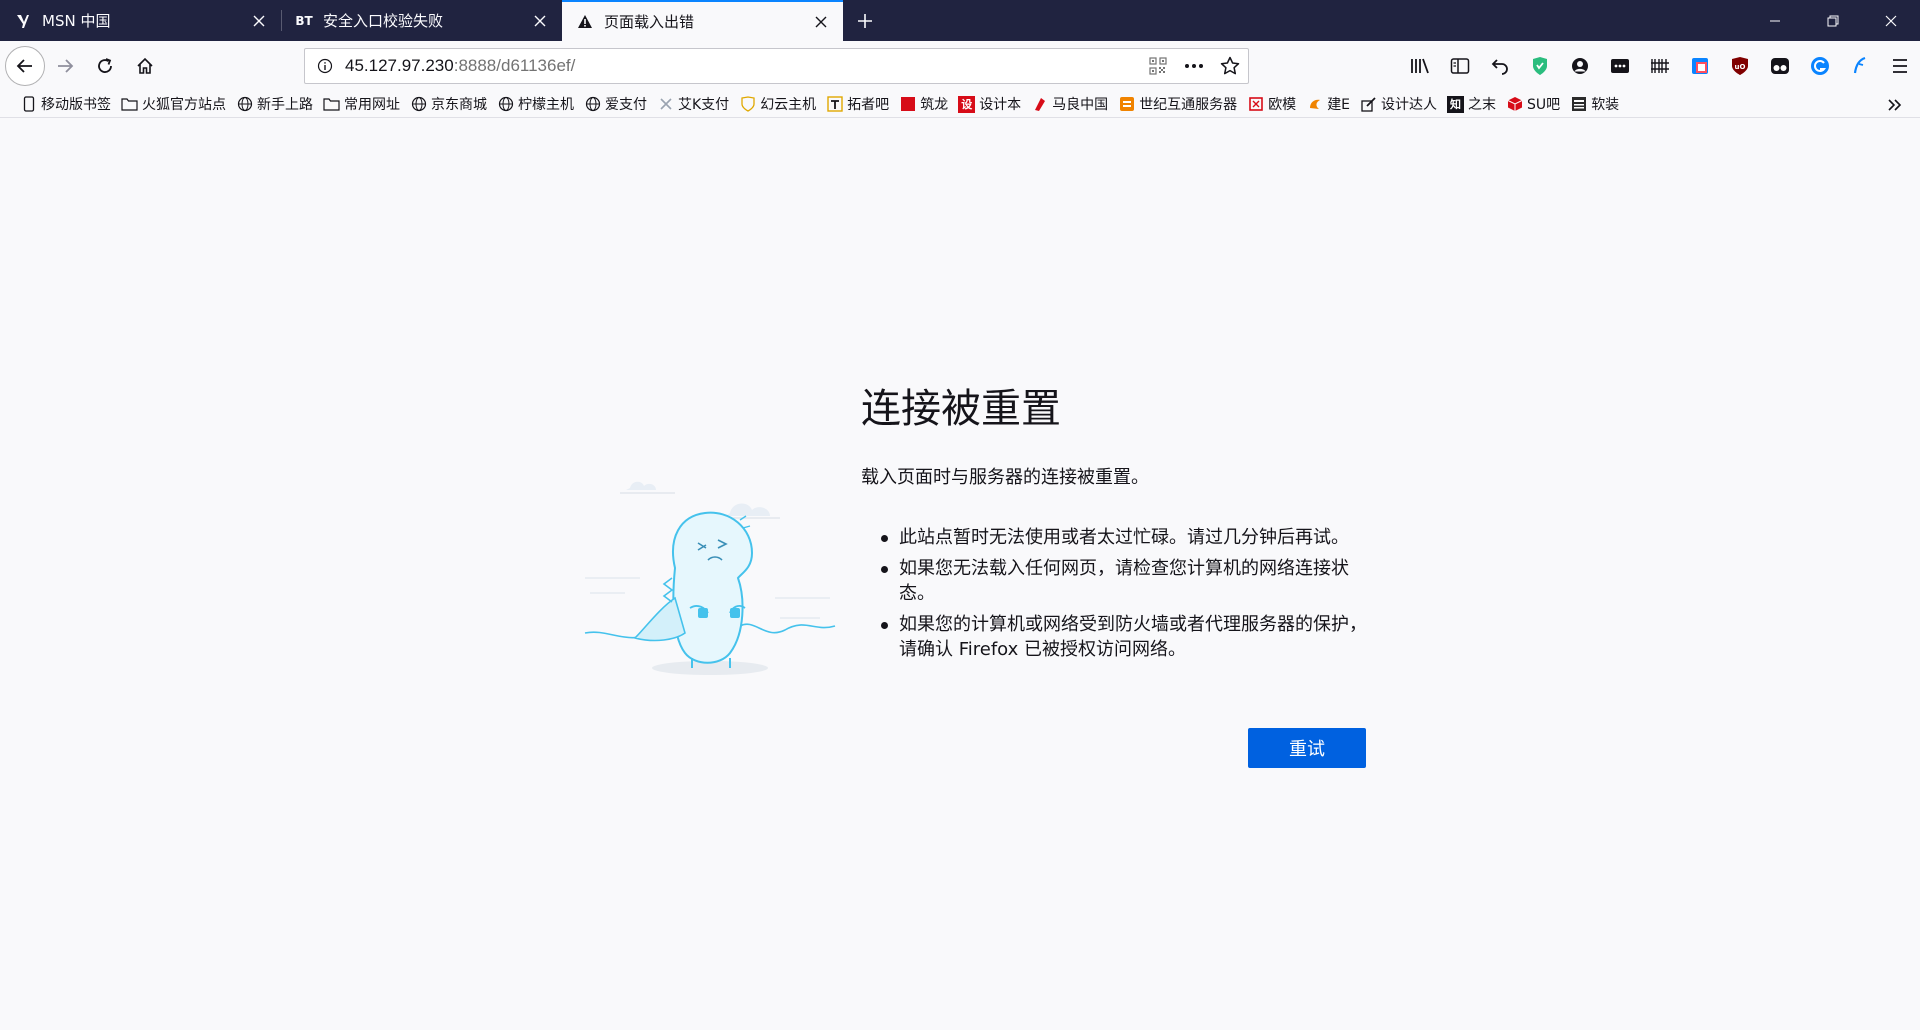  Describe the element at coordinates (702, 20) in the screenshot. I see `tab-error-page: 页面载入出错` at that location.